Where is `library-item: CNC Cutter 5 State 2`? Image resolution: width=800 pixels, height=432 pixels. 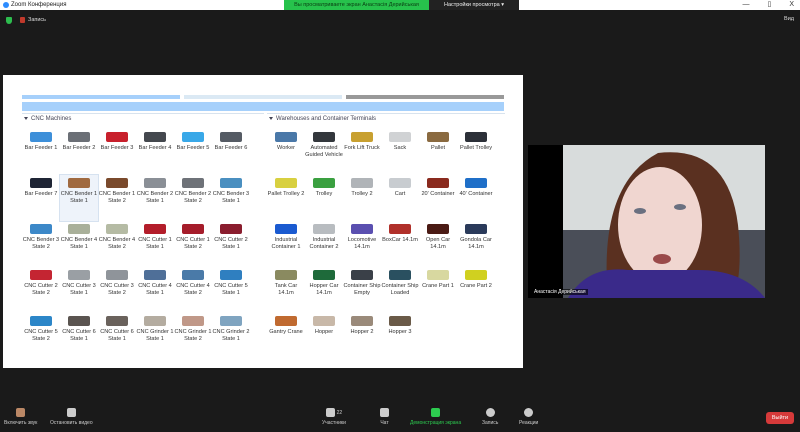 library-item: CNC Cutter 5 State 2 is located at coordinates (41, 336).